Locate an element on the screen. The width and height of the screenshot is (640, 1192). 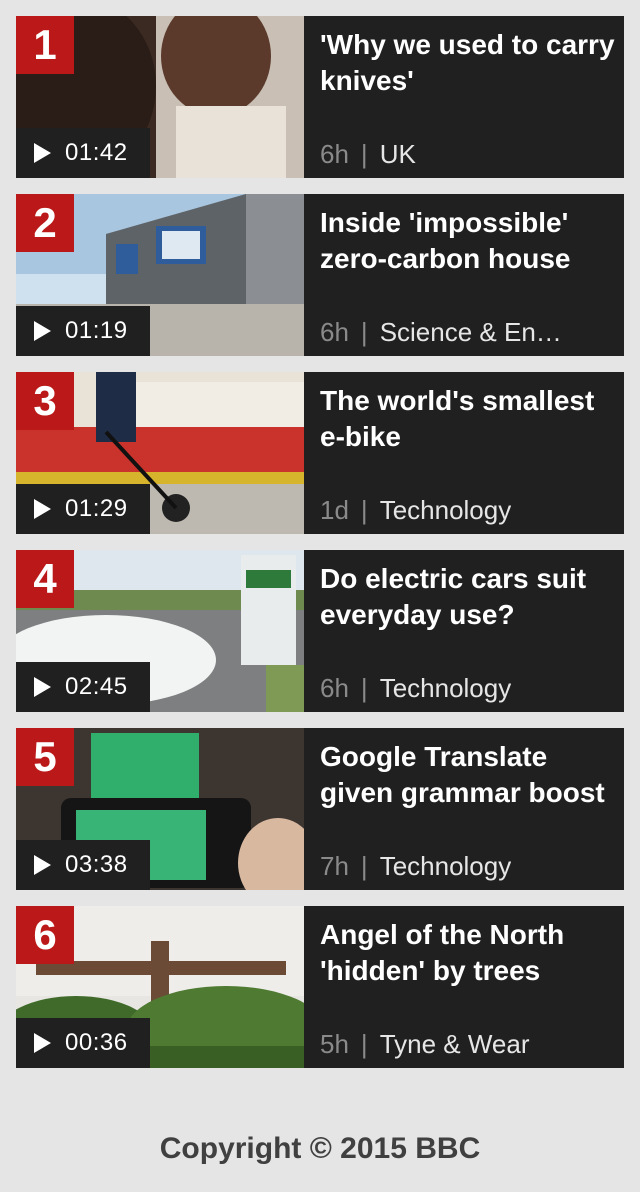
video-meta: 7h | Technology is located at coordinates (468, 866).